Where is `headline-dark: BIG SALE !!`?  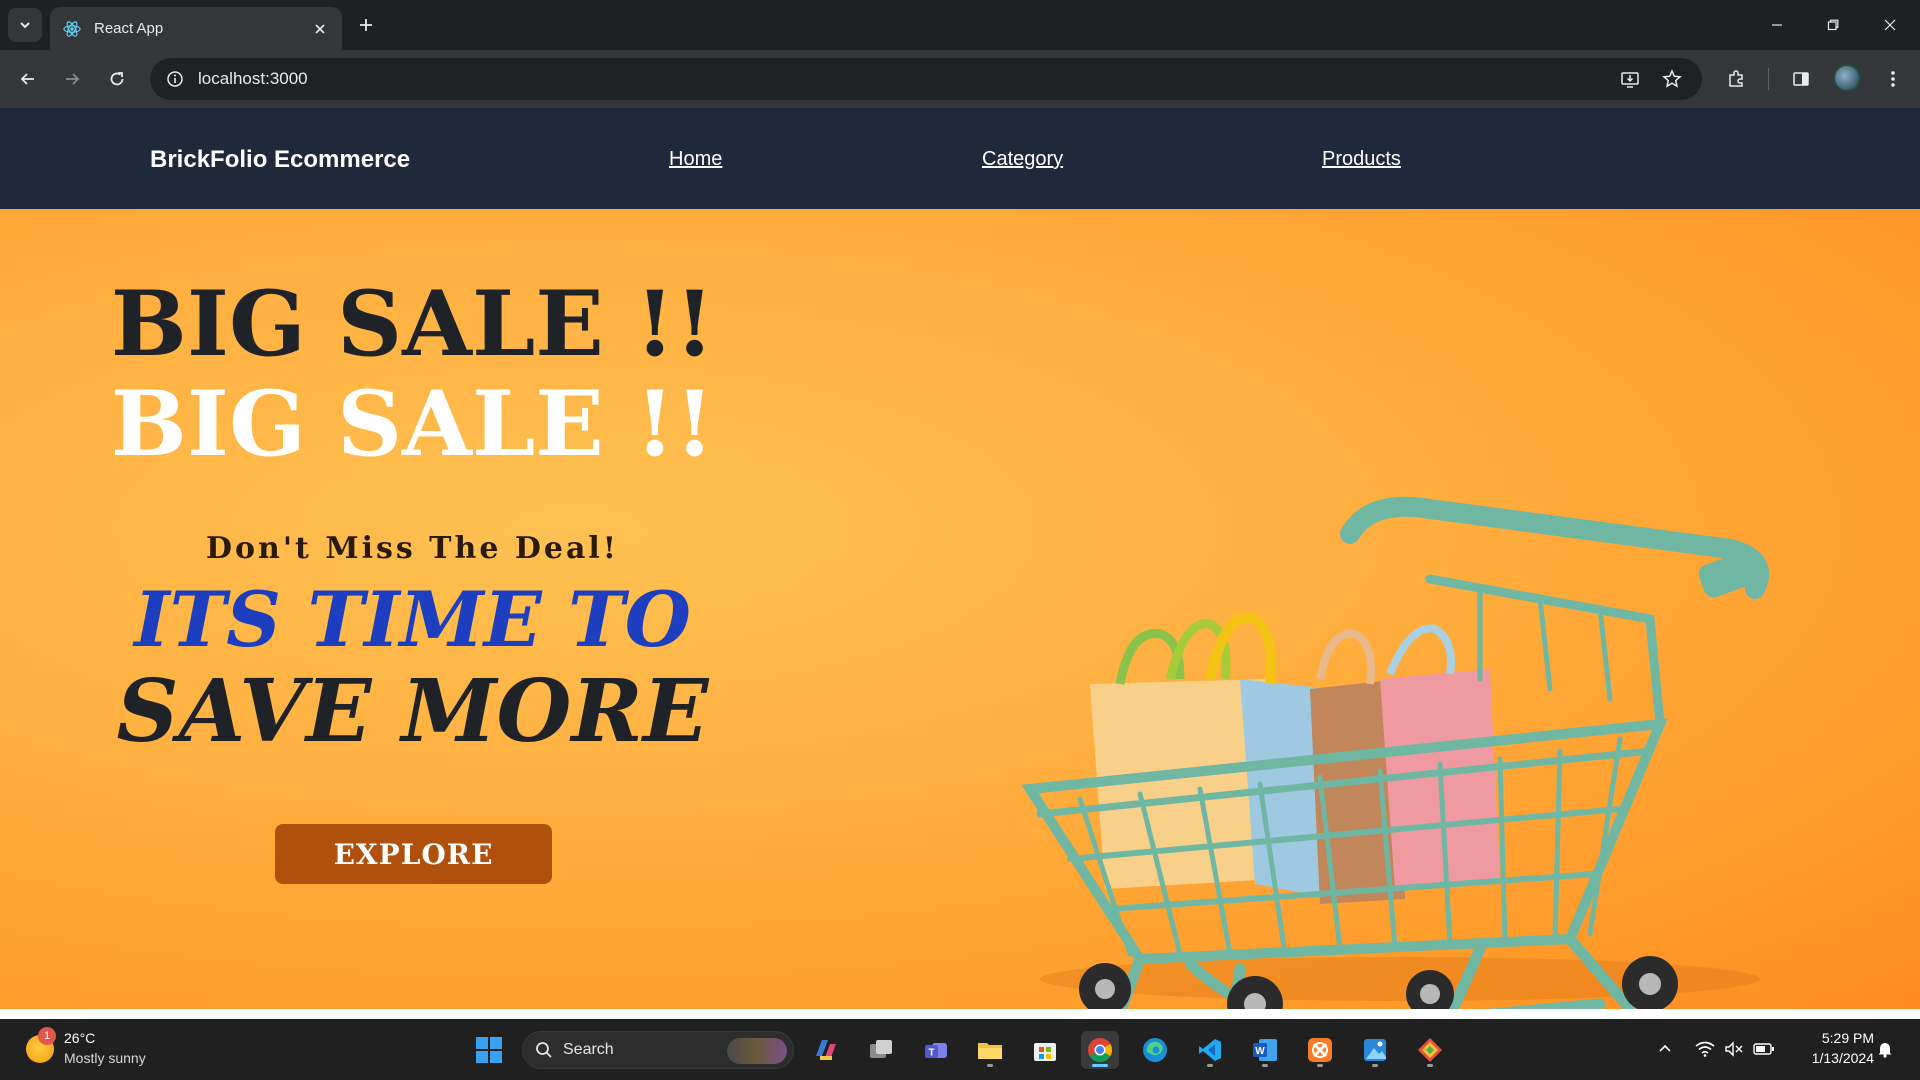 headline-dark: BIG SALE !! is located at coordinates (412, 324).